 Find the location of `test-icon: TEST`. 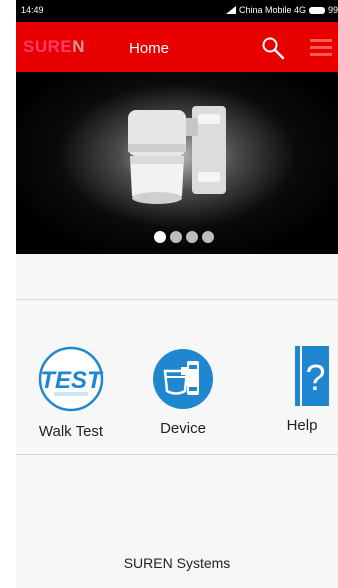

test-icon: TEST is located at coordinates (71, 379).